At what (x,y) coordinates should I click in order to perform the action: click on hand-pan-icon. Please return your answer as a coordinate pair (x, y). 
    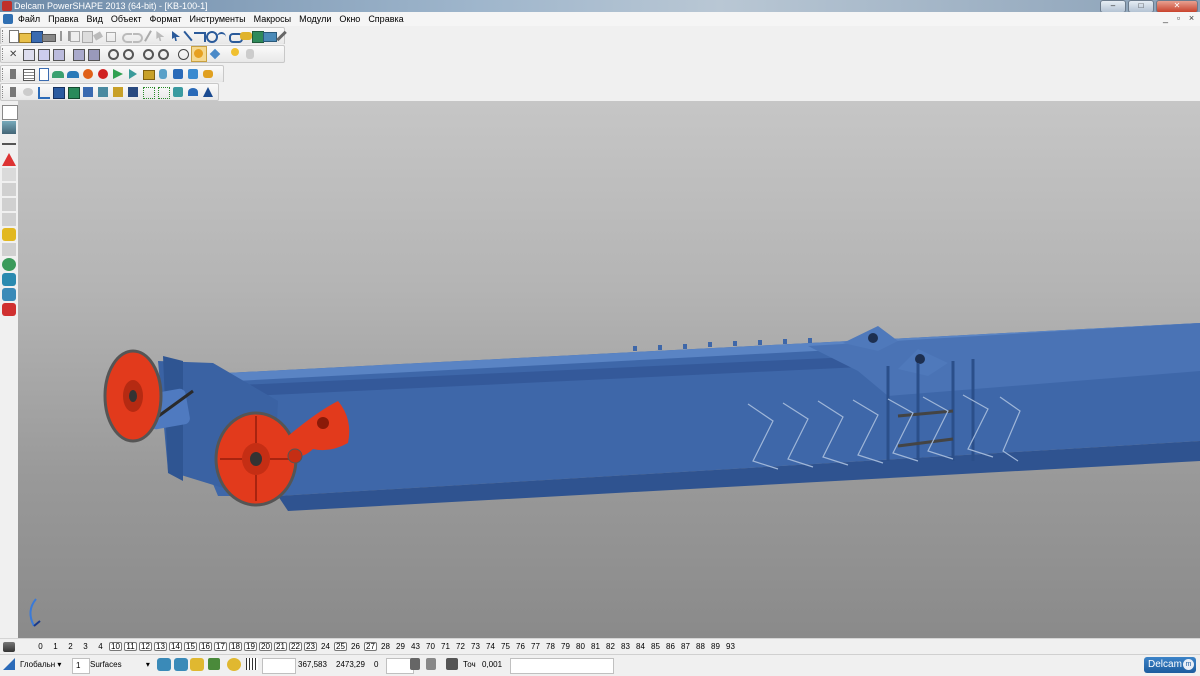
    Looking at the image, I should click on (250, 54).